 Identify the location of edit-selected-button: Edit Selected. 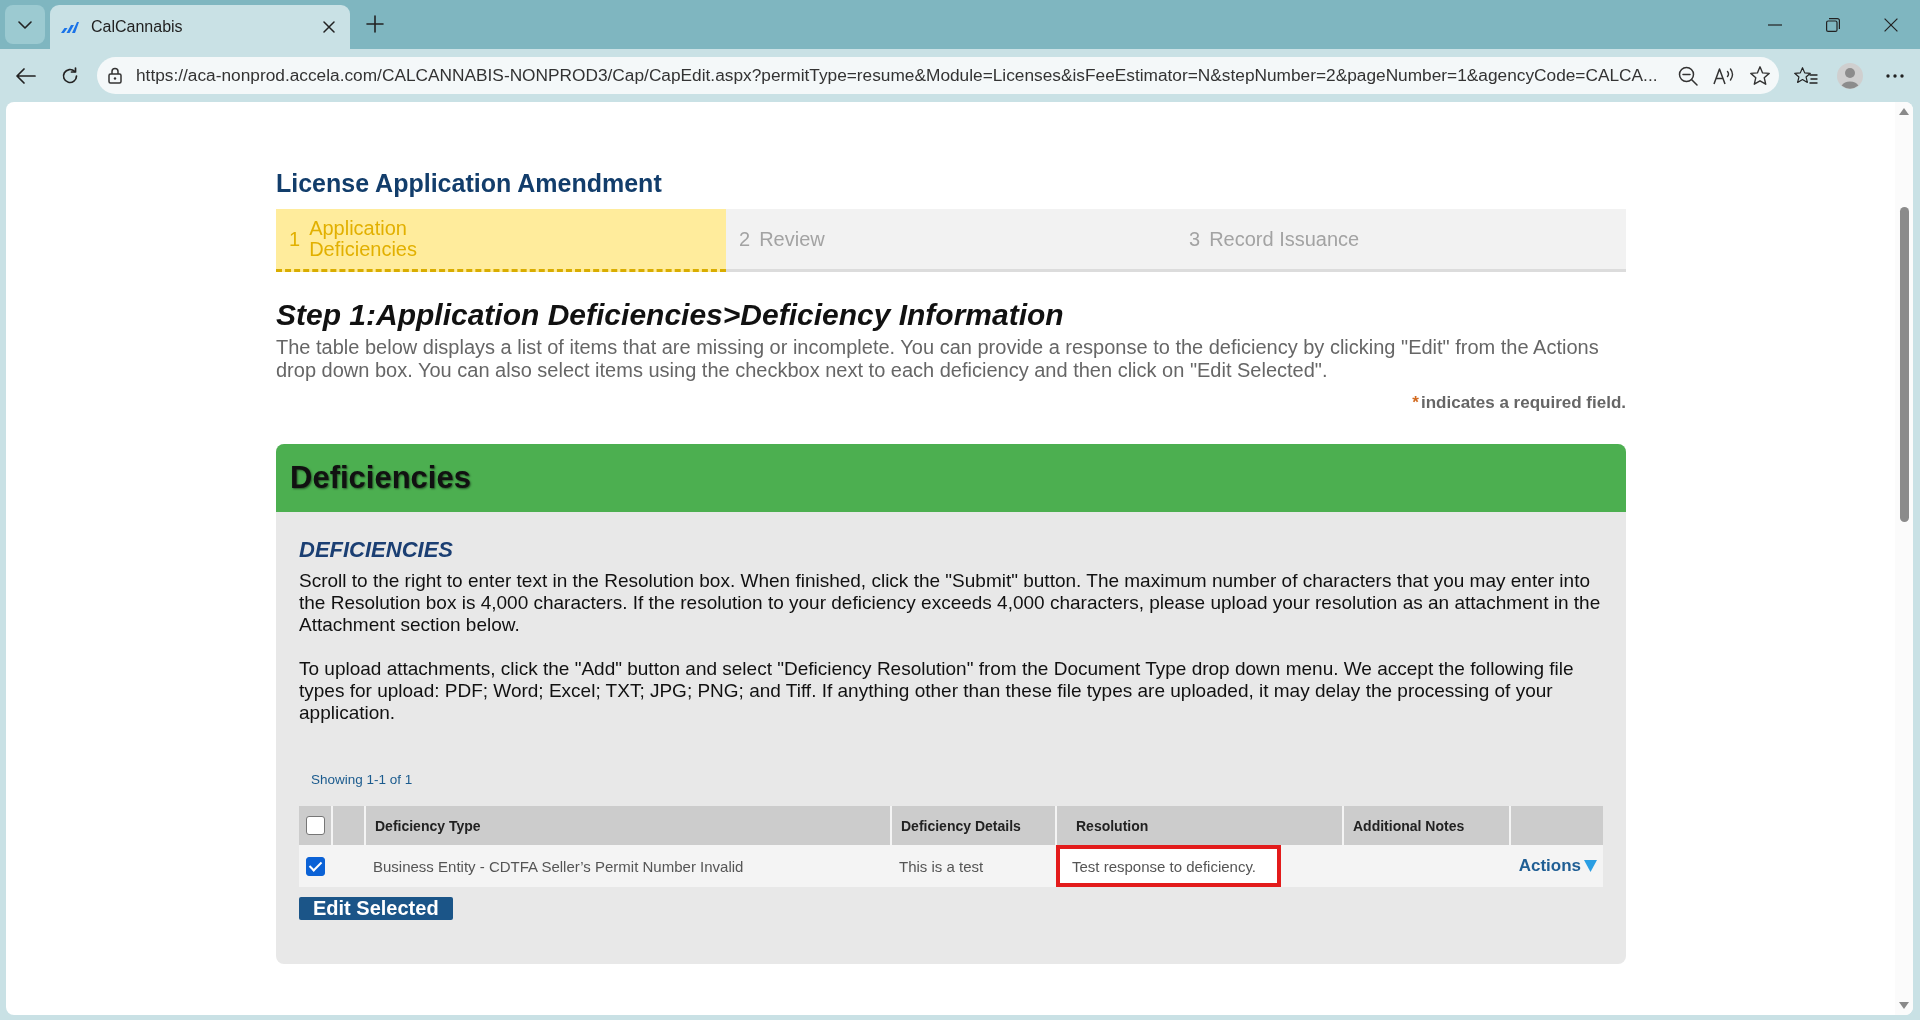
(376, 908).